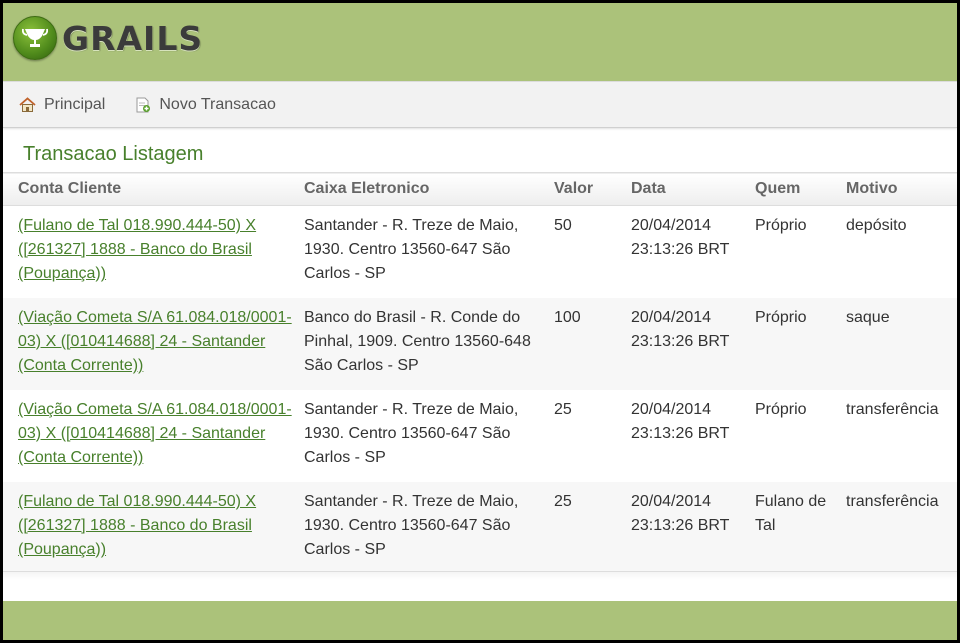 The width and height of the screenshot is (960, 643). What do you see at coordinates (113, 154) in the screenshot?
I see `page-title: Transacao Listagem` at bounding box center [113, 154].